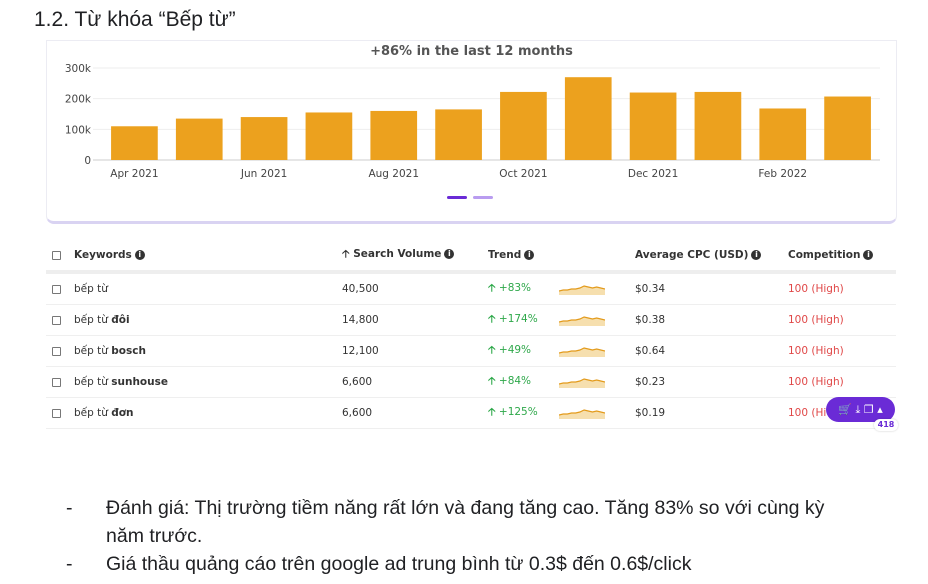  I want to click on search-volume-header: 🡡 Search Volume i, so click(415, 257).